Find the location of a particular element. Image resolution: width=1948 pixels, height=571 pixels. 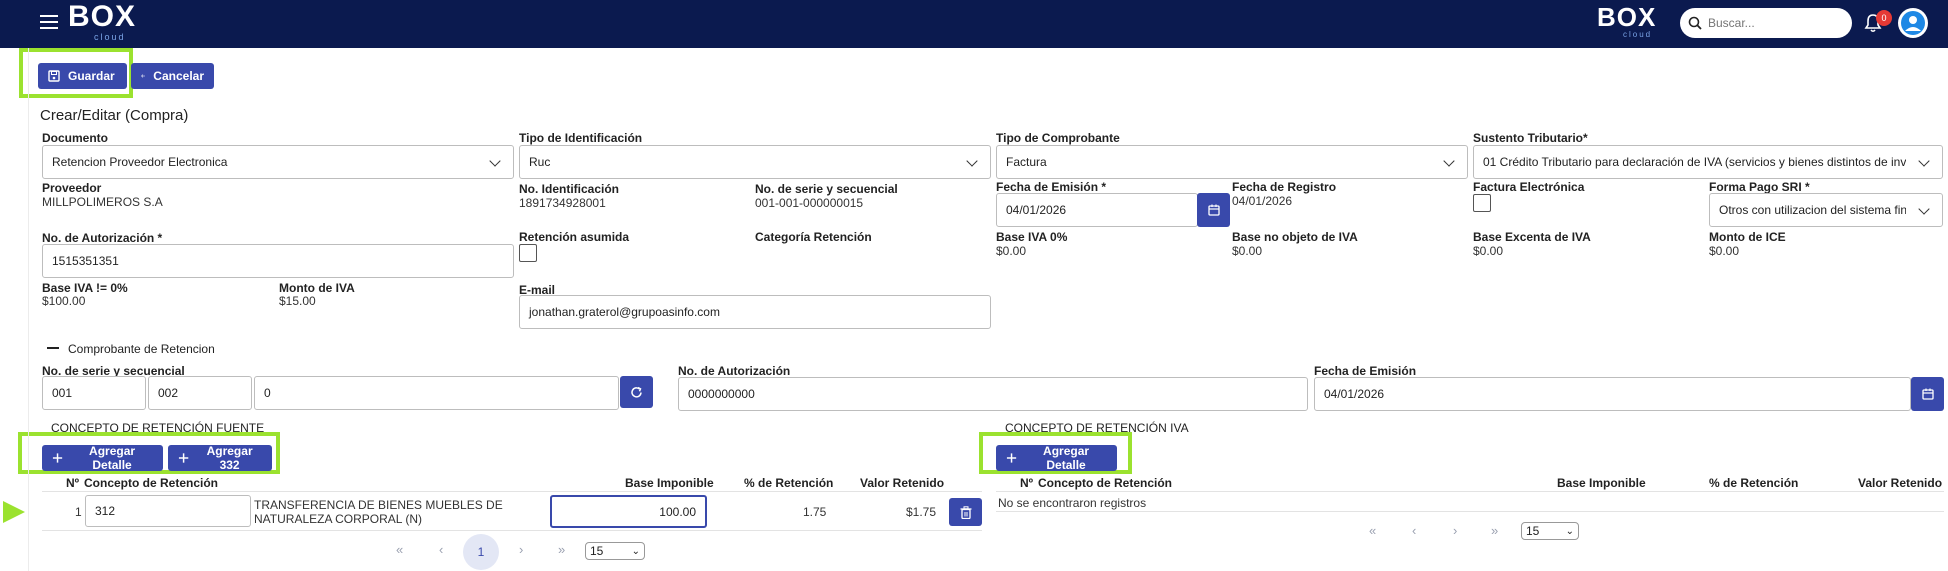

iva-header-porcentaje: % de Retención is located at coordinates (1754, 483).